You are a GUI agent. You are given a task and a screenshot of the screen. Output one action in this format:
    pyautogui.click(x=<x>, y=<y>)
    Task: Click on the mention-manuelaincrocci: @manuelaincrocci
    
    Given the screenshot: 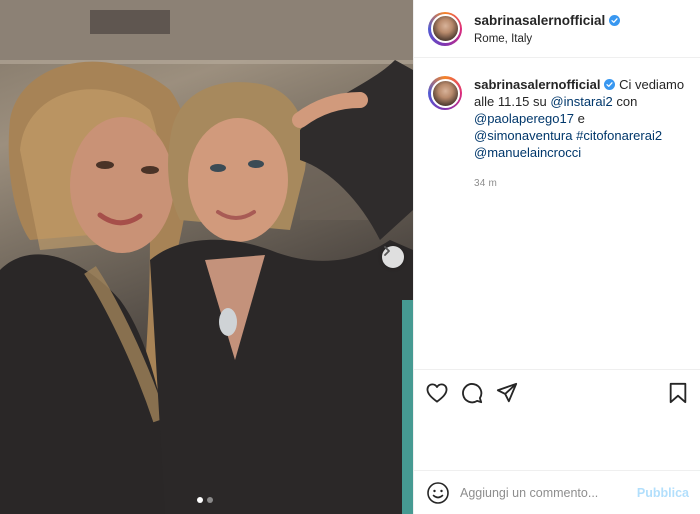 What is the action you would take?
    pyautogui.click(x=527, y=152)
    